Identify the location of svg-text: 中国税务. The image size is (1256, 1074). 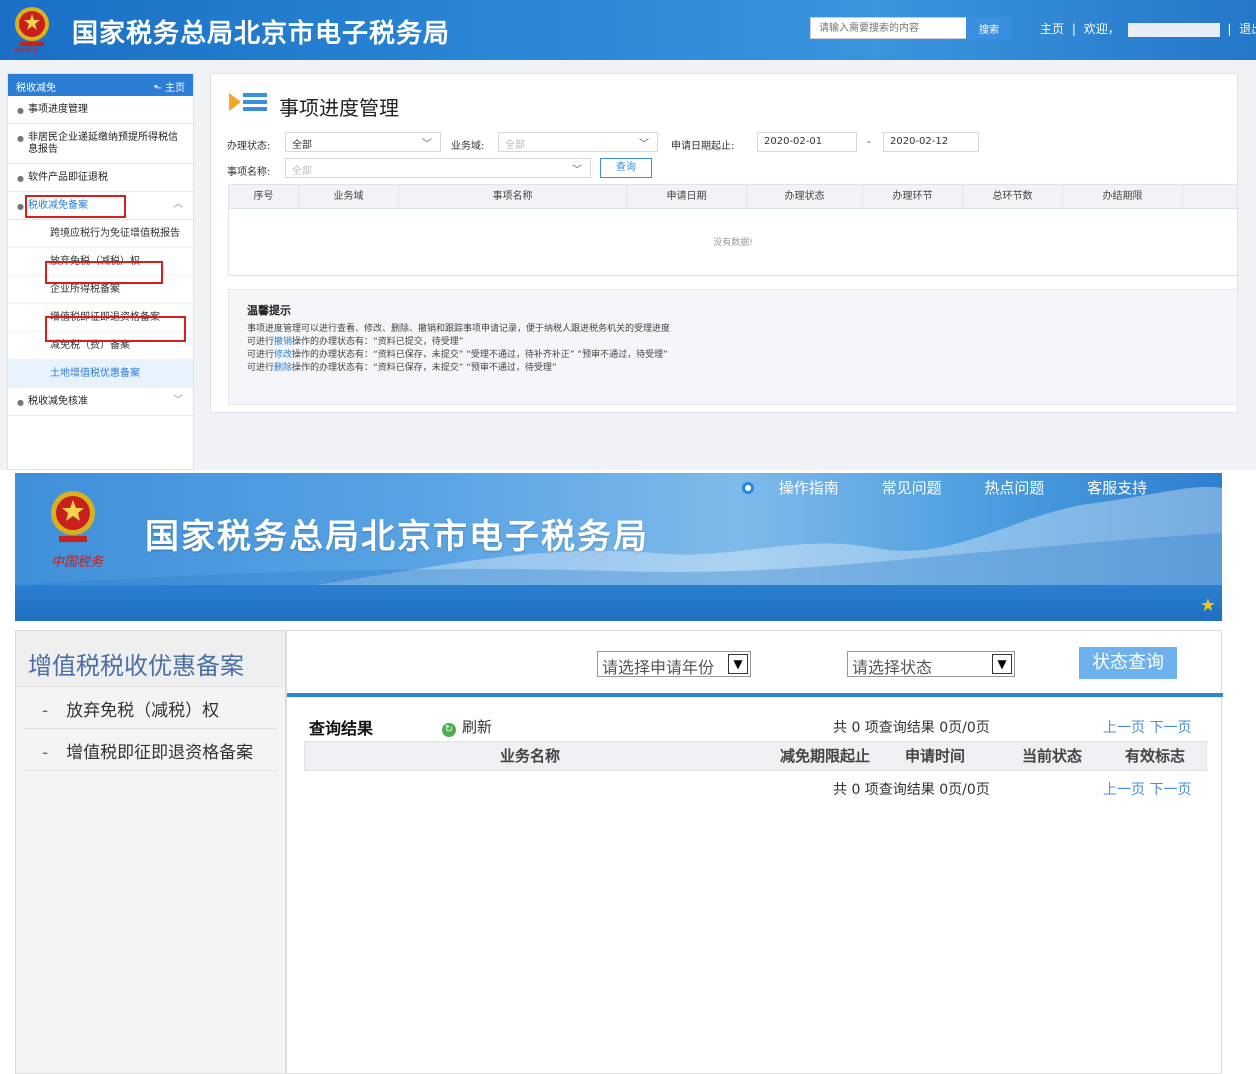
(26, 50).